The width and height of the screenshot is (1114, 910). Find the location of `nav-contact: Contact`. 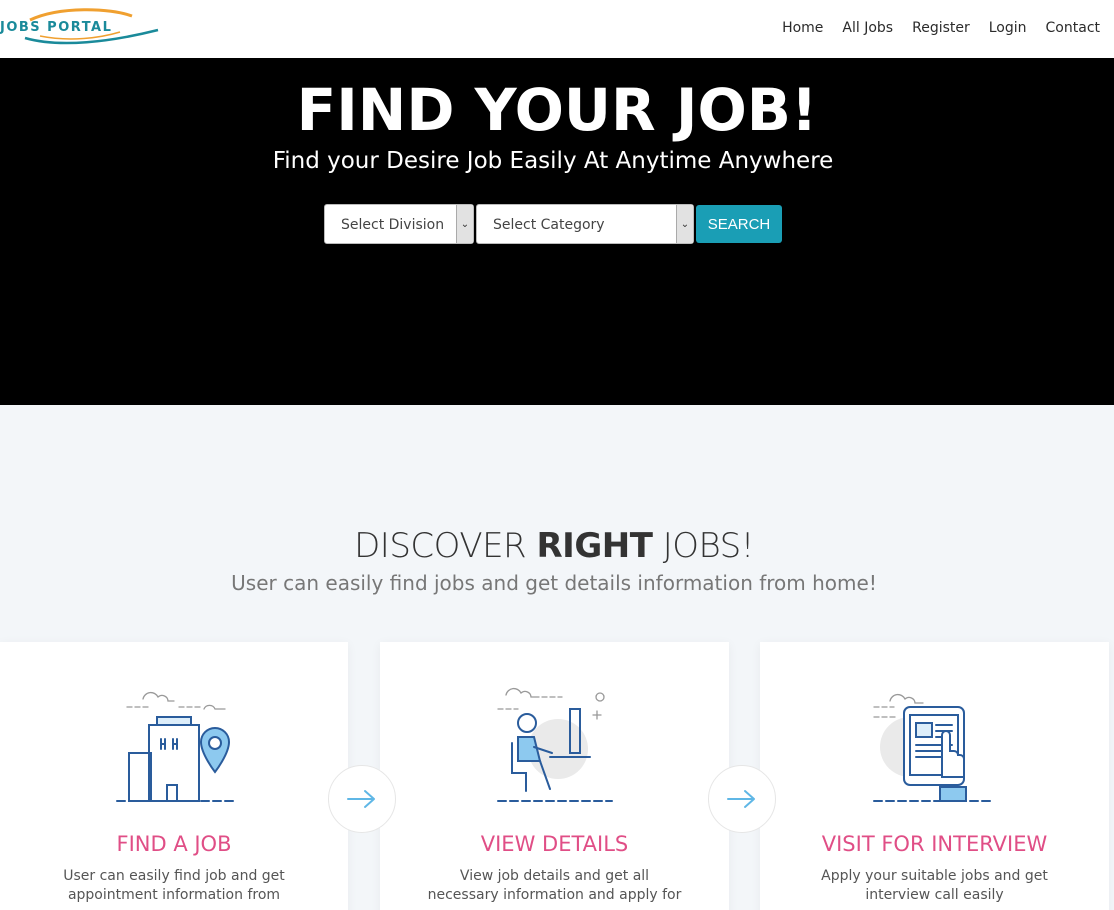

nav-contact: Contact is located at coordinates (1073, 28).